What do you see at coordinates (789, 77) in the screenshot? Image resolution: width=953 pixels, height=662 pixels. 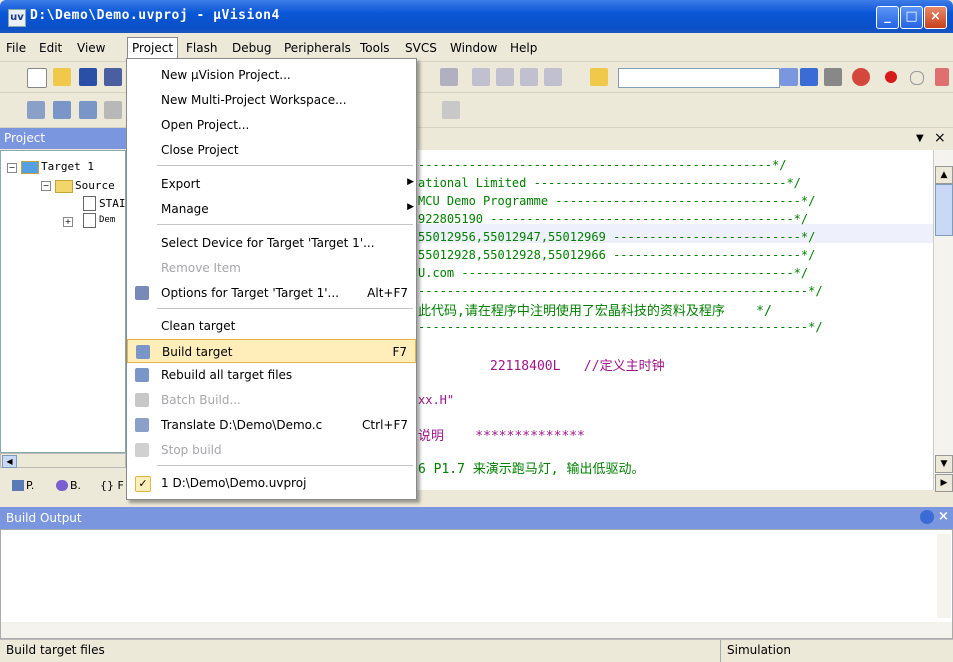 I see `dropdown-icon` at bounding box center [789, 77].